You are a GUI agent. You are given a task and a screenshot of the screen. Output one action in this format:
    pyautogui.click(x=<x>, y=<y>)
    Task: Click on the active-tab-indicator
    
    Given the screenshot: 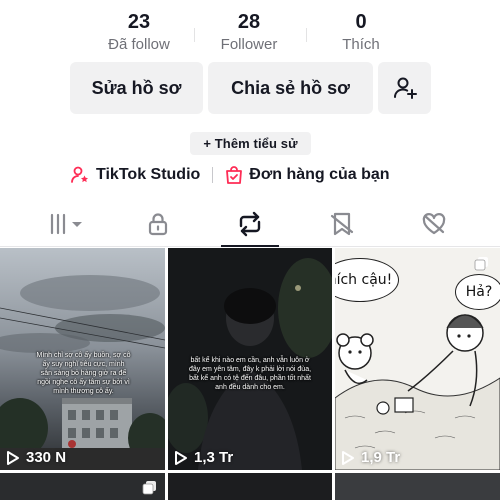 What is the action you would take?
    pyautogui.click(x=250, y=246)
    